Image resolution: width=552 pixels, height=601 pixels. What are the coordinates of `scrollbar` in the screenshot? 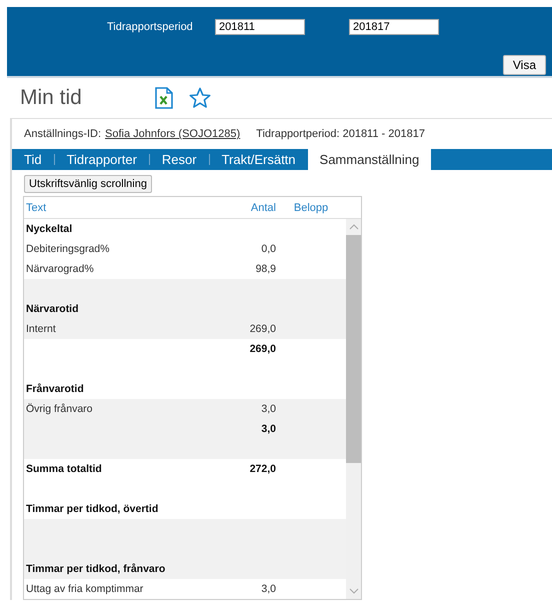 It's located at (353, 409).